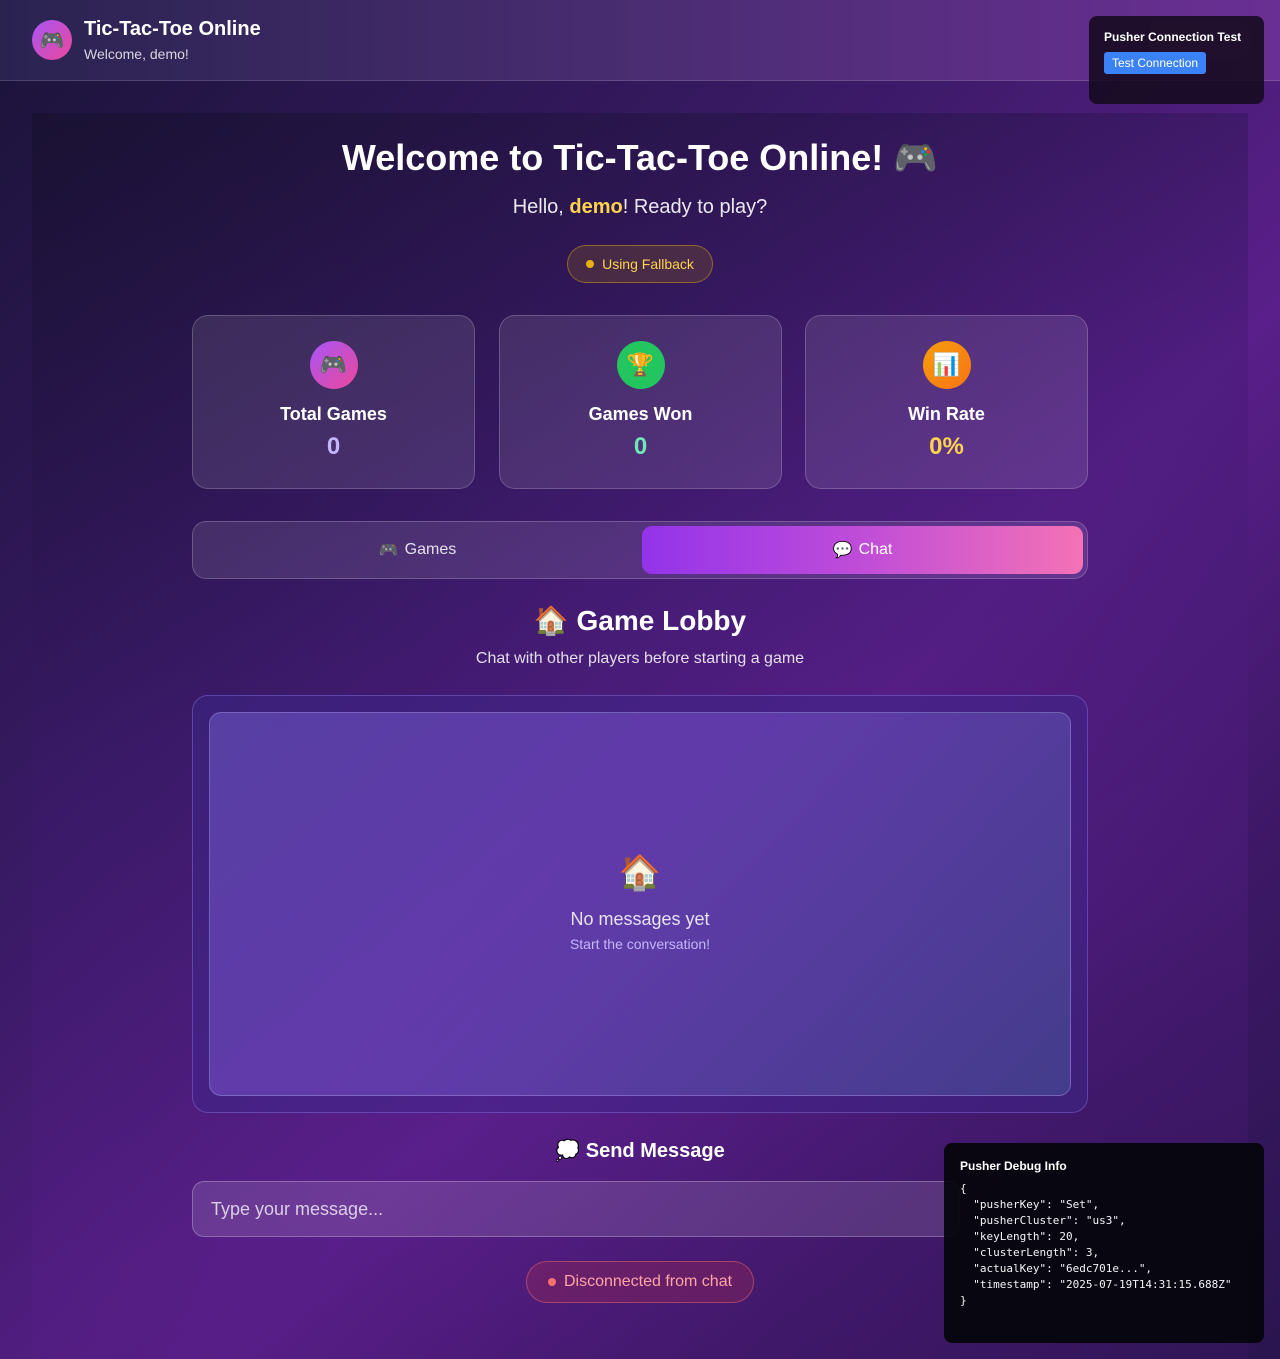 The height and width of the screenshot is (1359, 1280). Describe the element at coordinates (52, 40) in the screenshot. I see `gamepad-logo-icon: 🎮` at that location.